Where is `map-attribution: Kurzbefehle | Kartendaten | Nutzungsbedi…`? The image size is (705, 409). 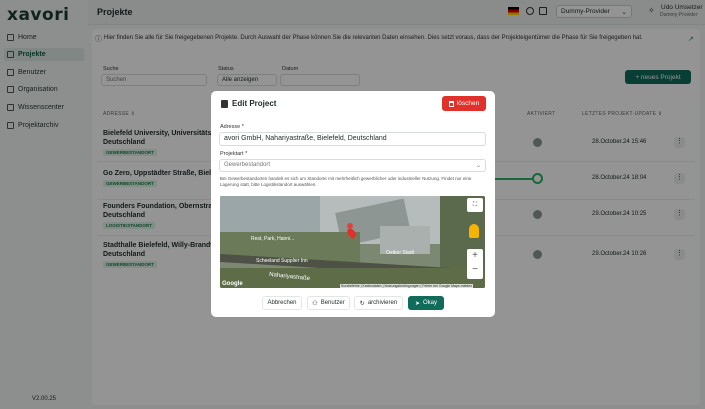
map-attribution: Kurzbefehle | Kartendaten | Nutzungsbedi… is located at coordinates (407, 286).